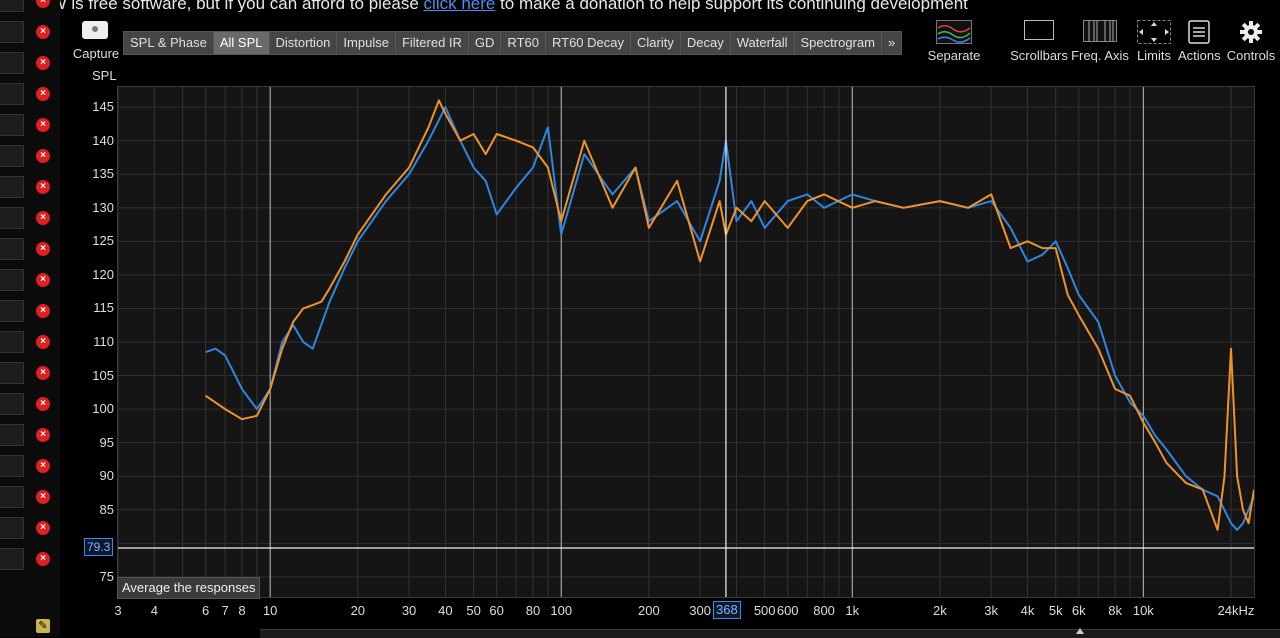 The width and height of the screenshot is (1280, 638). What do you see at coordinates (303, 43) in the screenshot?
I see `tab-distortion: Distortion` at bounding box center [303, 43].